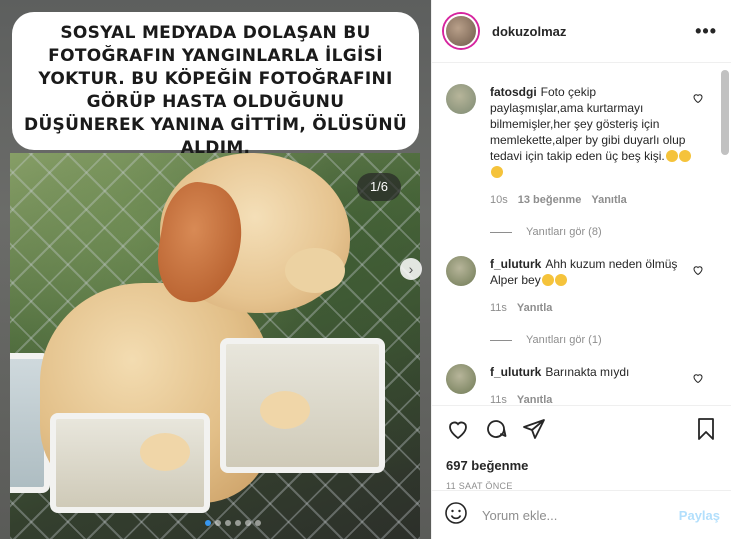 This screenshot has height=539, width=731. Describe the element at coordinates (559, 384) in the screenshot. I see `comment-body: f_uluturk Barınakta mıydı 11s Yanıtla` at that location.